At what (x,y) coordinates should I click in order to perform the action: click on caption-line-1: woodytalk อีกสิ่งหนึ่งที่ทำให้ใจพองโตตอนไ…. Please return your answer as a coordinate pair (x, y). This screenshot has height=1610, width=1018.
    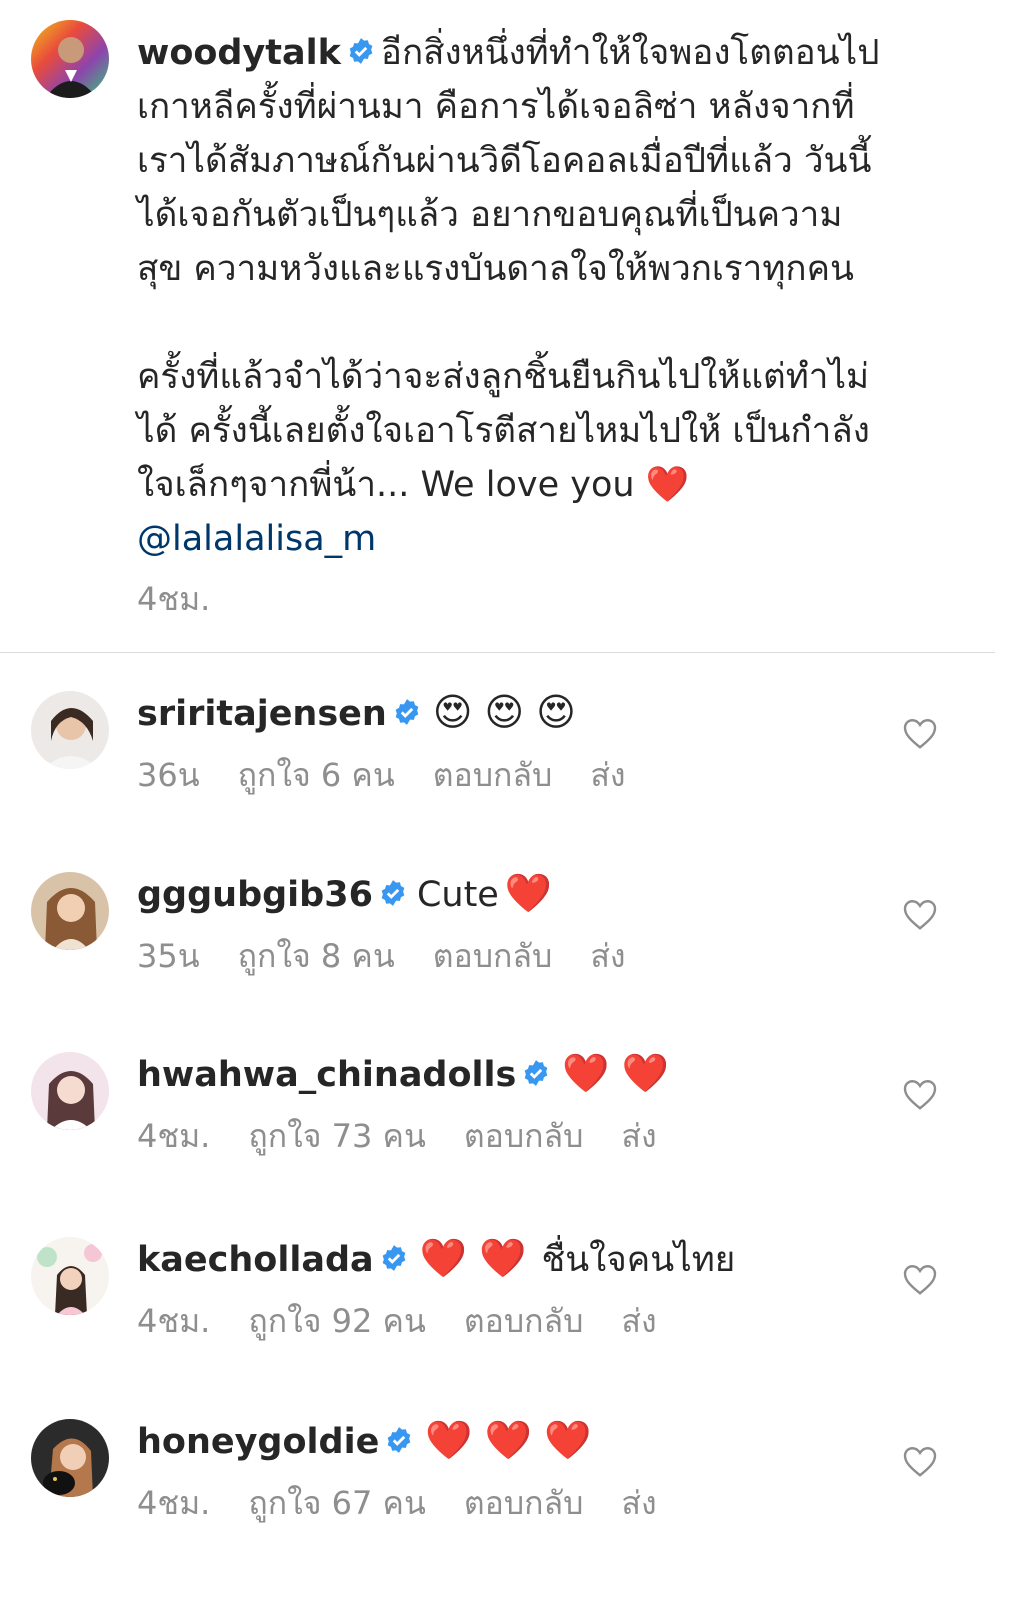
    Looking at the image, I should click on (554, 53).